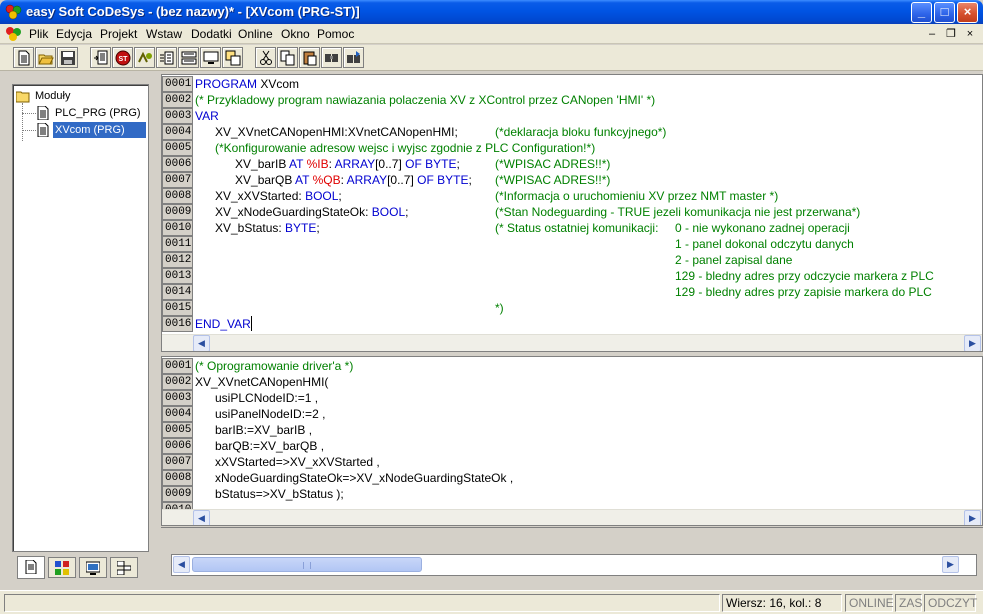 This screenshot has width=983, height=614. What do you see at coordinates (921, 12) in the screenshot?
I see `minimize-button: _` at bounding box center [921, 12].